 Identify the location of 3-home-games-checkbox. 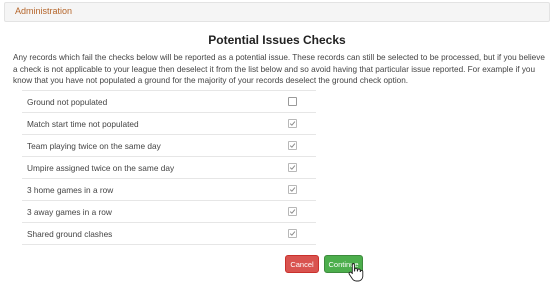
(292, 189).